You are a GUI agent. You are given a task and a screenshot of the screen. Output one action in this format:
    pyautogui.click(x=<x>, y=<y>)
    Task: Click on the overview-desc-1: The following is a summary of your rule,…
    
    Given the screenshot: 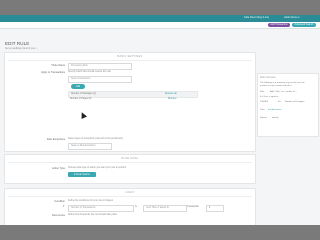 What is the action you would take?
    pyautogui.click(x=282, y=83)
    